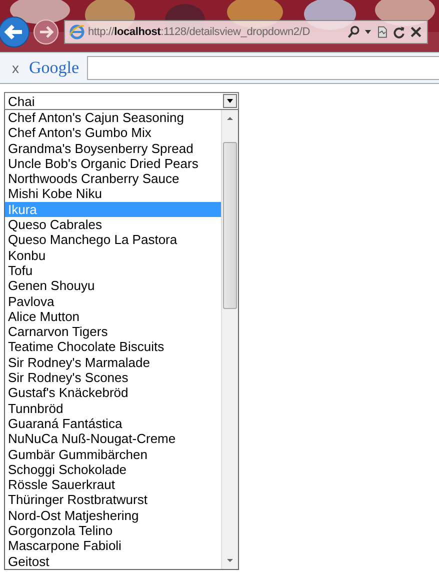 This screenshot has width=439, height=575. Describe the element at coordinates (113, 224) in the screenshot. I see `dropdown-option: Queso Cabrales` at that location.